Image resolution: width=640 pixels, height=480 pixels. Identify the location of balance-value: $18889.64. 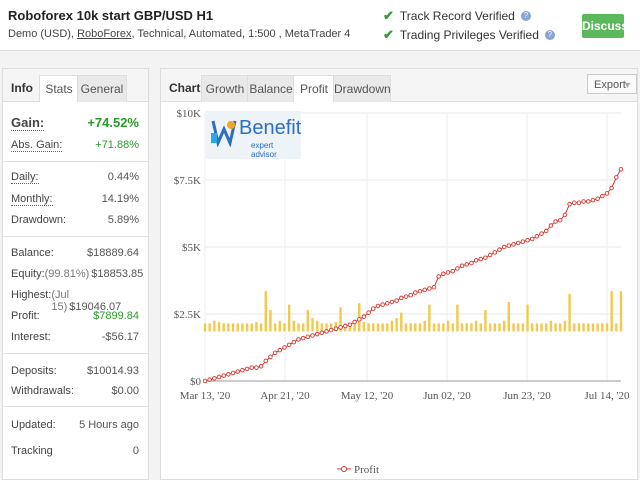
(113, 253).